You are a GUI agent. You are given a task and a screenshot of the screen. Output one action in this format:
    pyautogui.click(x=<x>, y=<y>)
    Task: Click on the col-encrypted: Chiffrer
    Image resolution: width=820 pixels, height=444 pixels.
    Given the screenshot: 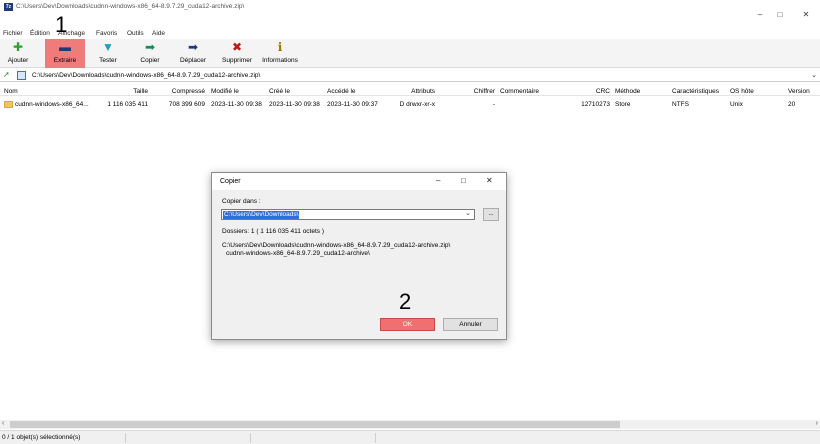 What is the action you would take?
    pyautogui.click(x=477, y=91)
    